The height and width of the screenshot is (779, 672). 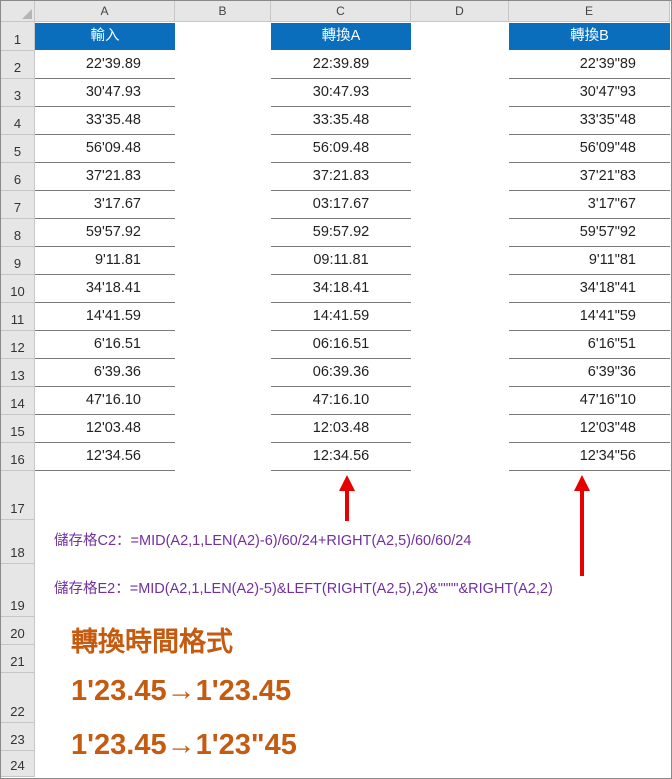 What do you see at coordinates (341, 317) in the screenshot?
I see `data-cell-c11: 14:41.59` at bounding box center [341, 317].